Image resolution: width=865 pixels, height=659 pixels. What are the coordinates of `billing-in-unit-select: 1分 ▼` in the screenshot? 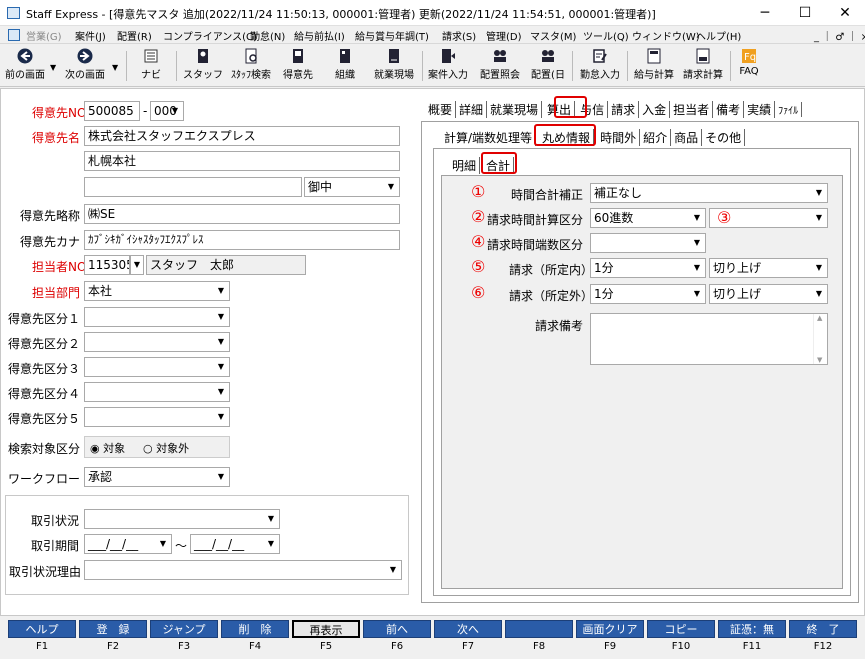 It's located at (648, 268).